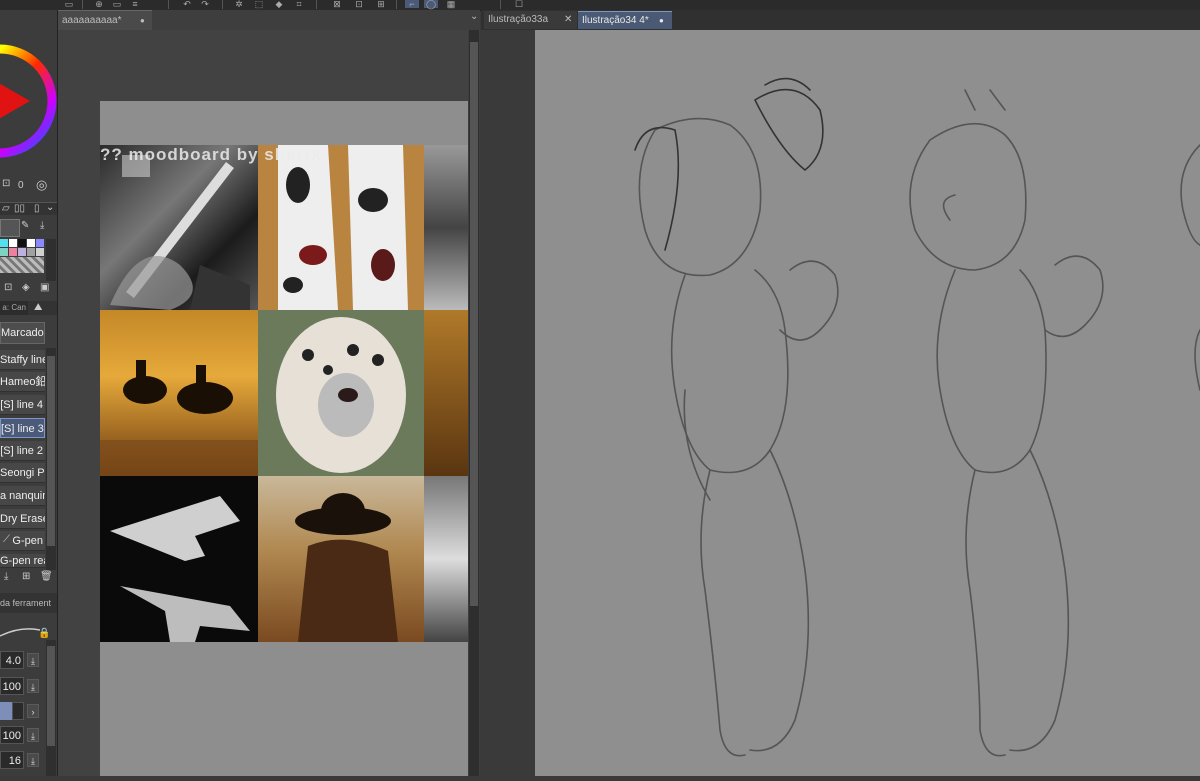 The height and width of the screenshot is (781, 1200). What do you see at coordinates (25, 225) in the screenshot?
I see `eyedropper-icon: ✎` at bounding box center [25, 225].